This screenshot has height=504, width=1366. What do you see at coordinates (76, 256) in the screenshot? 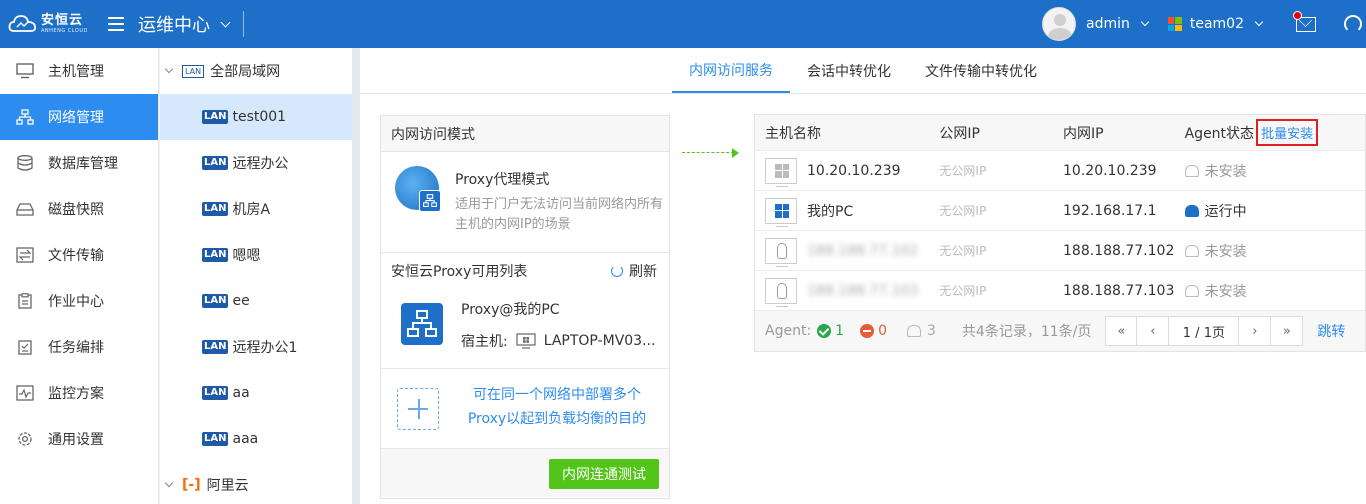
I see `sidebar-item-label: 文件传输` at bounding box center [76, 256].